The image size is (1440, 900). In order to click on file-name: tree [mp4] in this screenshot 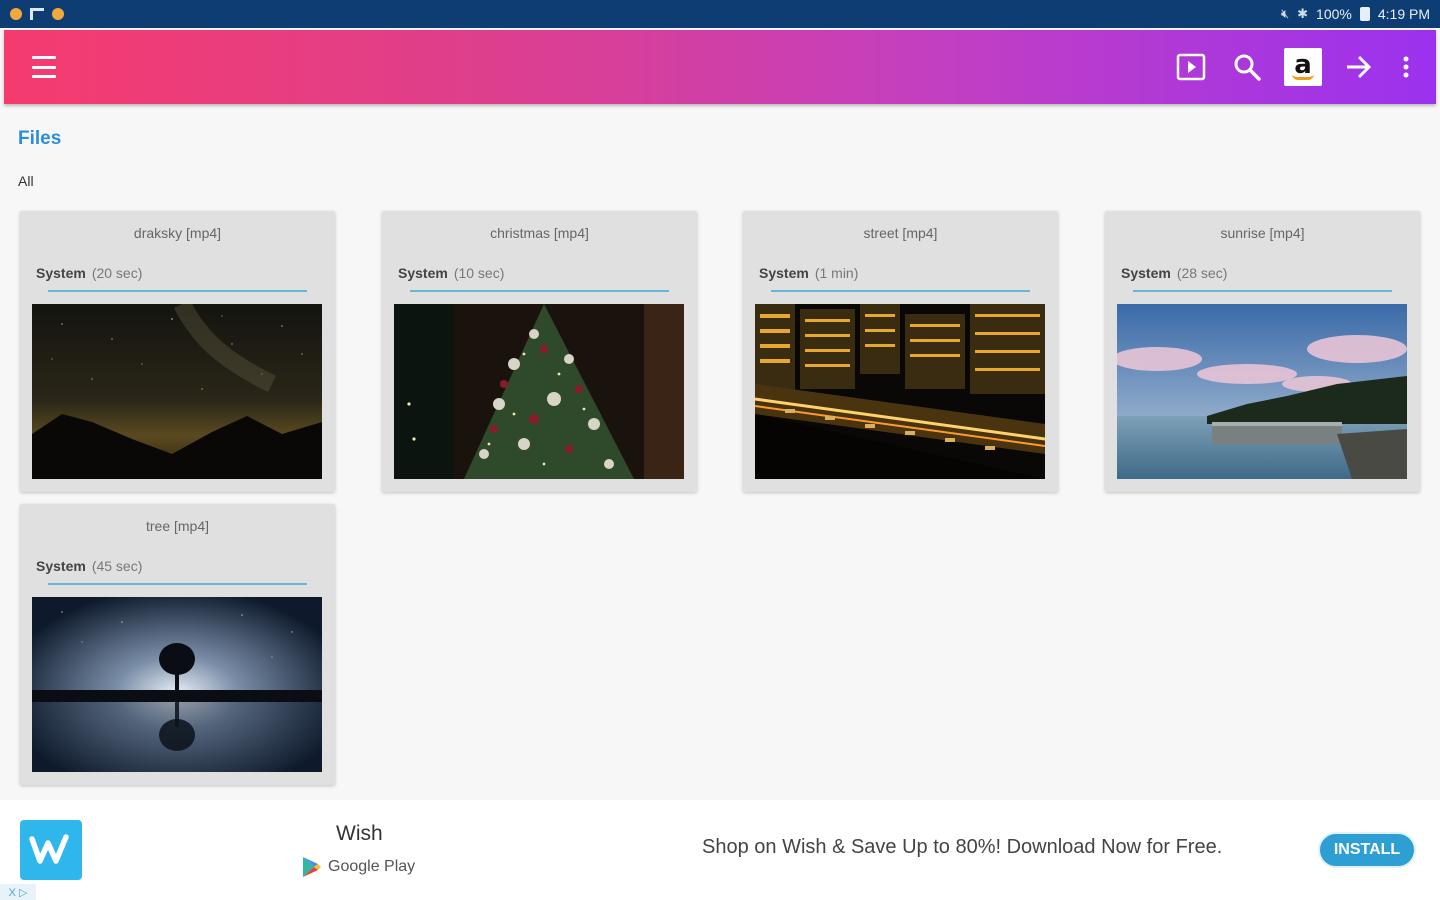, I will do `click(177, 526)`.